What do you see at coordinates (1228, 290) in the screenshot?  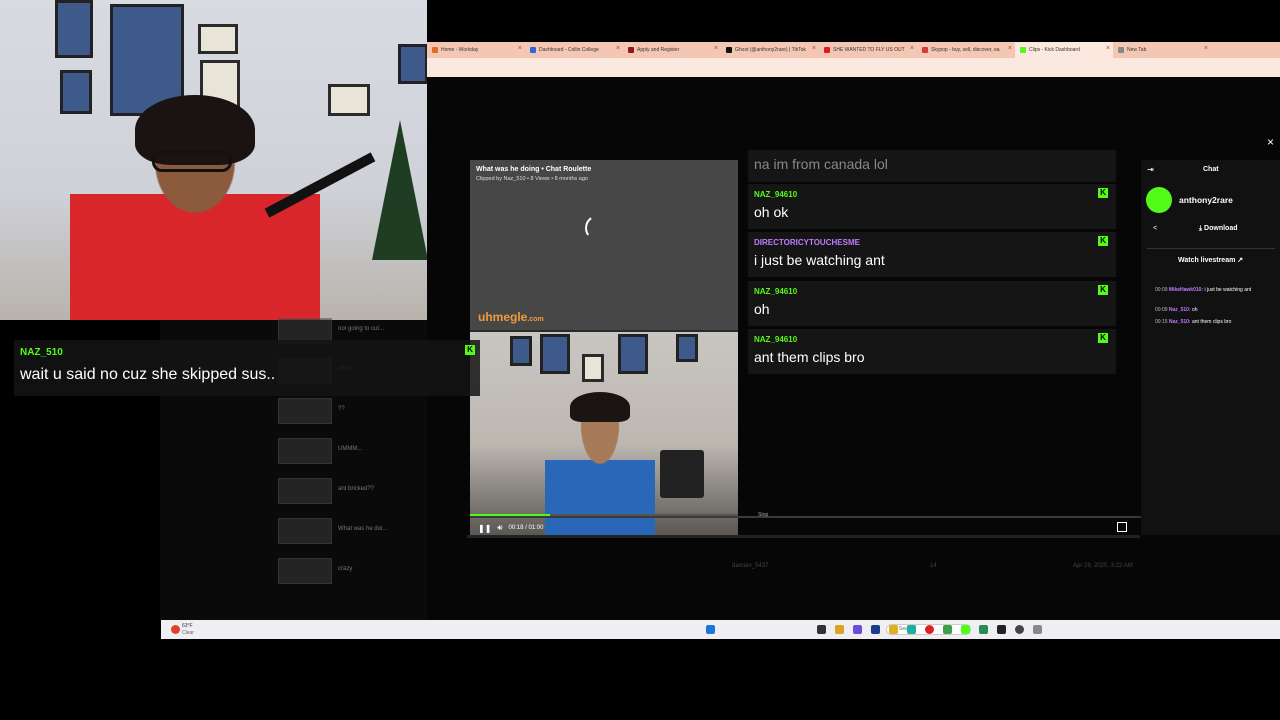 I see `log-text: i just be watching ant` at bounding box center [1228, 290].